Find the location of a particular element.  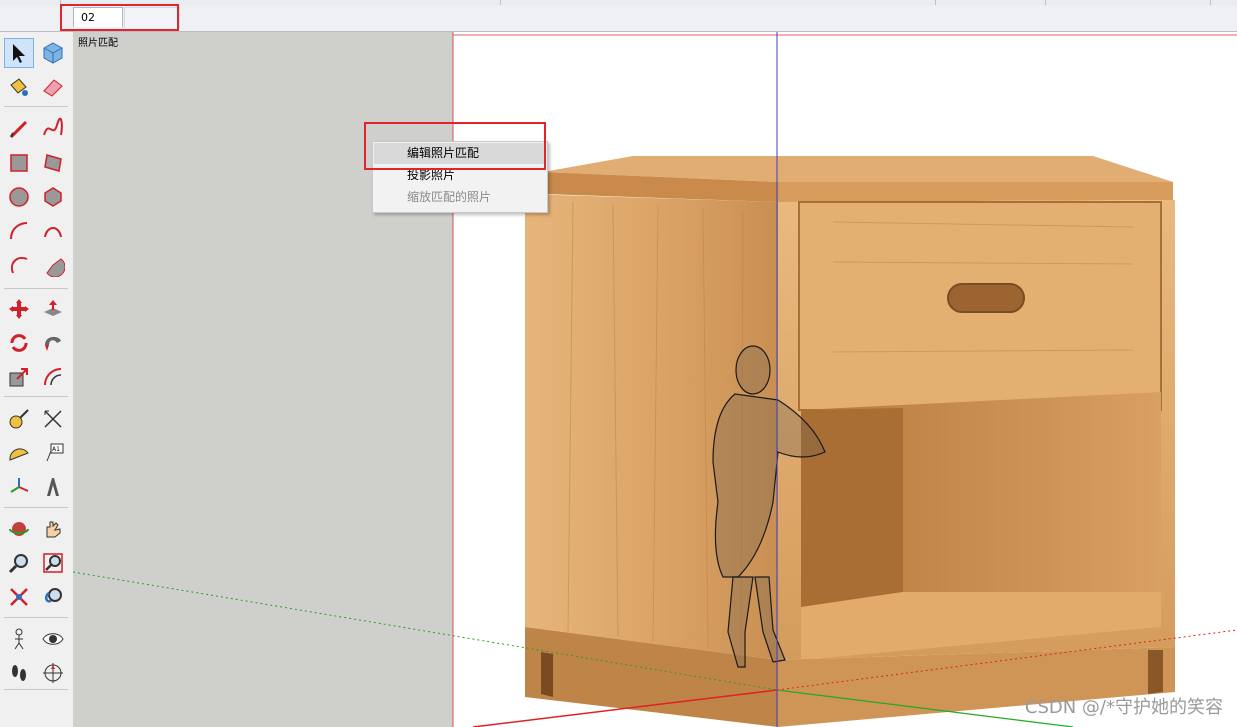

tool-button-dimension is located at coordinates (53, 419).